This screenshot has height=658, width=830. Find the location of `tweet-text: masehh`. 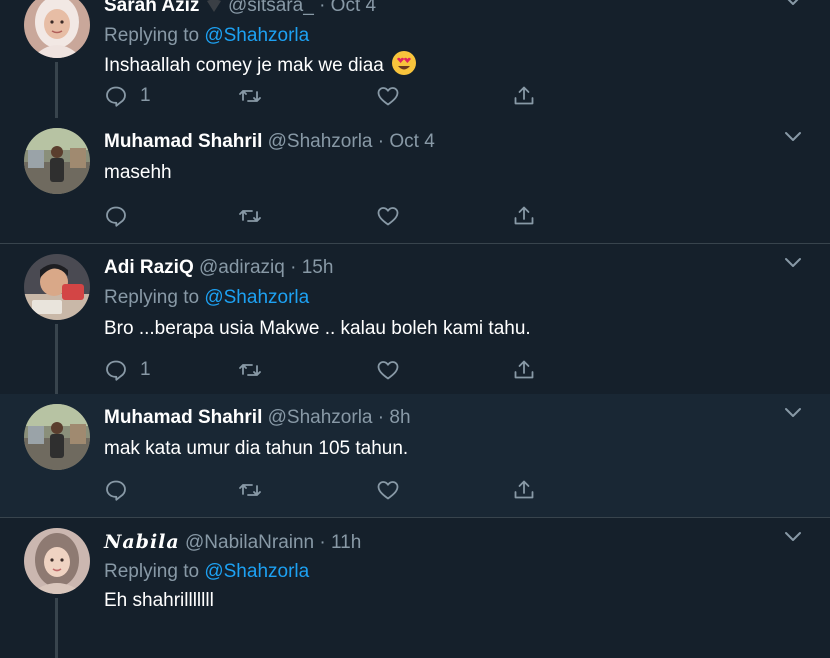

tweet-text: masehh is located at coordinates (138, 172).